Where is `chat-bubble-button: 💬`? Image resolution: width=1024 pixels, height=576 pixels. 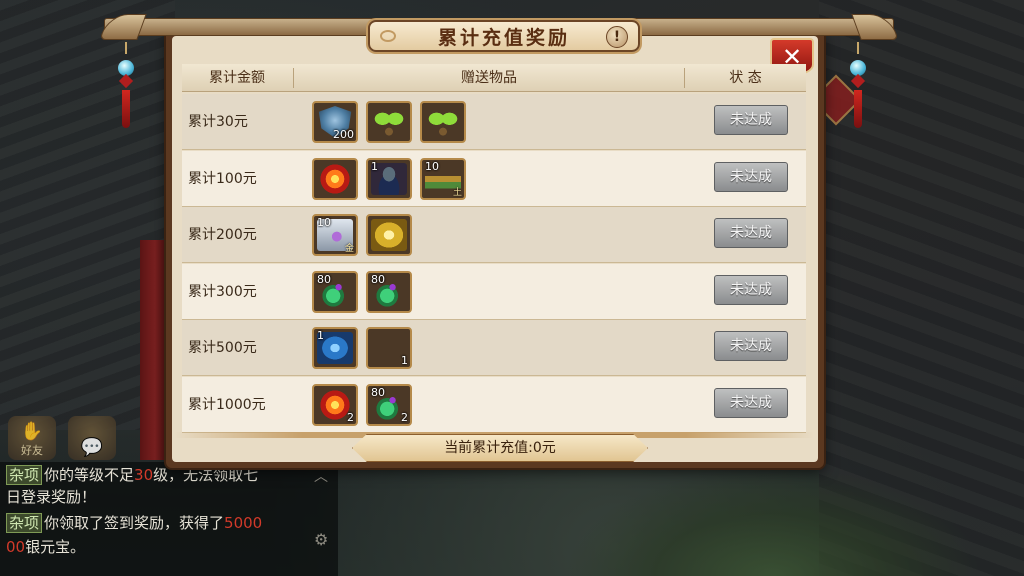 chat-bubble-button: 💬 is located at coordinates (92, 438).